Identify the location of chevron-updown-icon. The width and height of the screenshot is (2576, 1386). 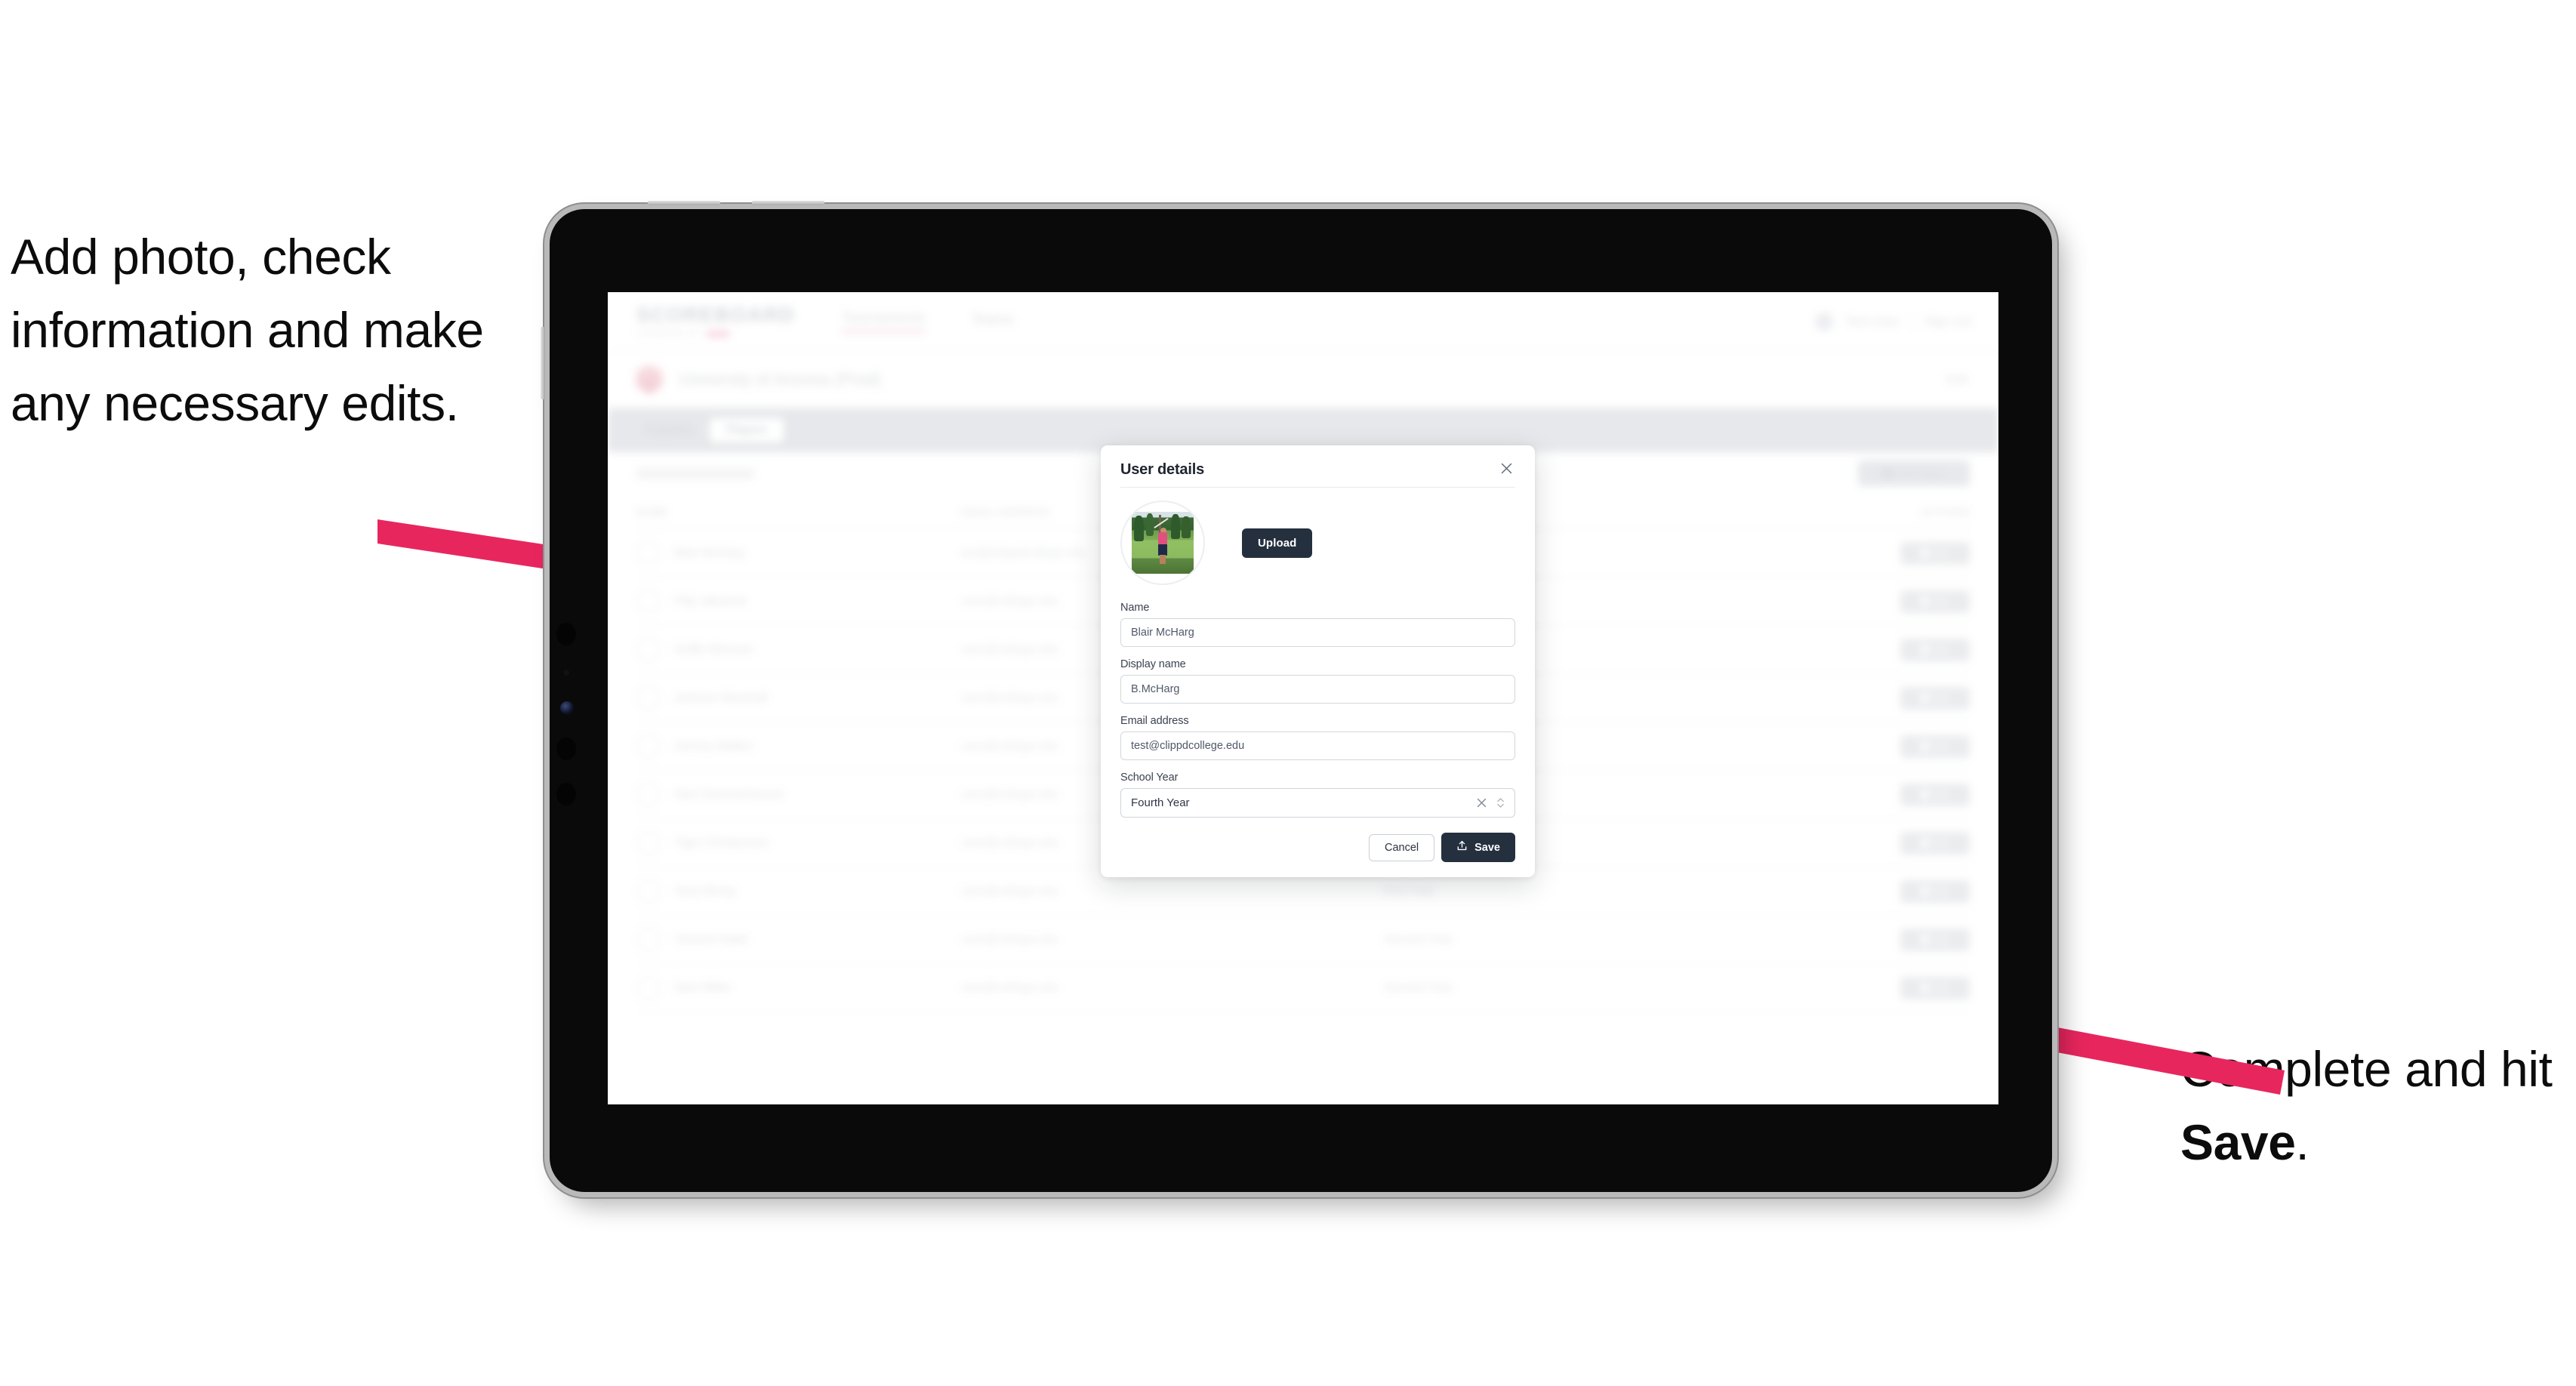
(1500, 802).